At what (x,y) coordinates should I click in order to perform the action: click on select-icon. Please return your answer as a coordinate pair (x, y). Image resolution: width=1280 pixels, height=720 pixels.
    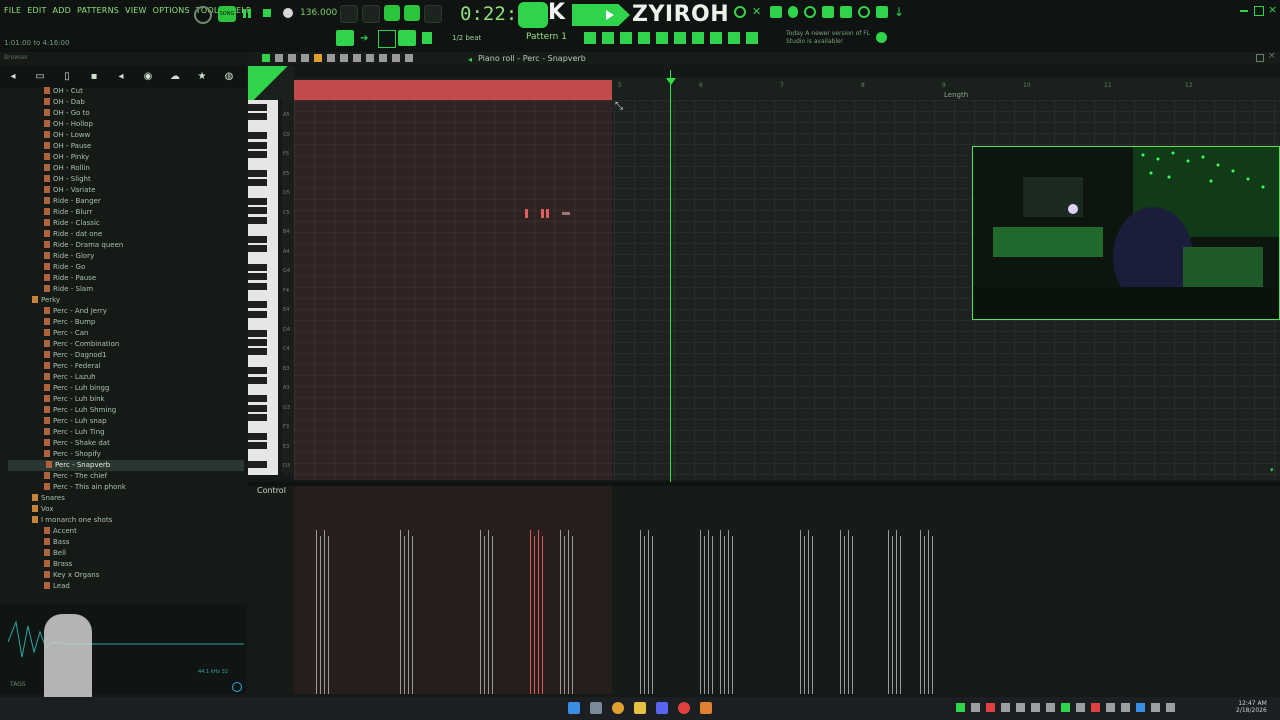
    Looking at the image, I should click on (383, 58).